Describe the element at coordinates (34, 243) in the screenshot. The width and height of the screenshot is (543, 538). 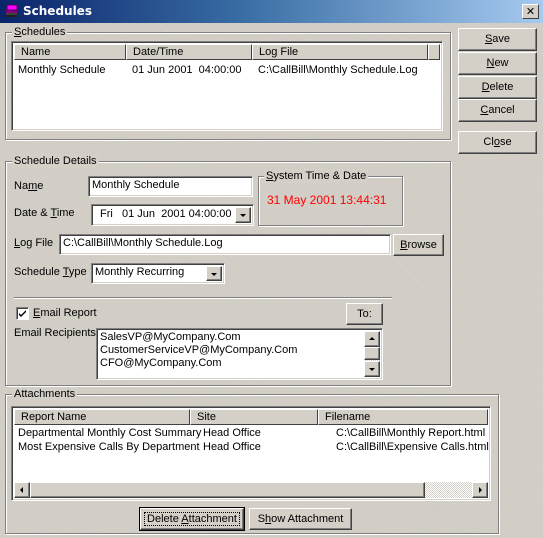
I see `logfile-label: Log File` at that location.